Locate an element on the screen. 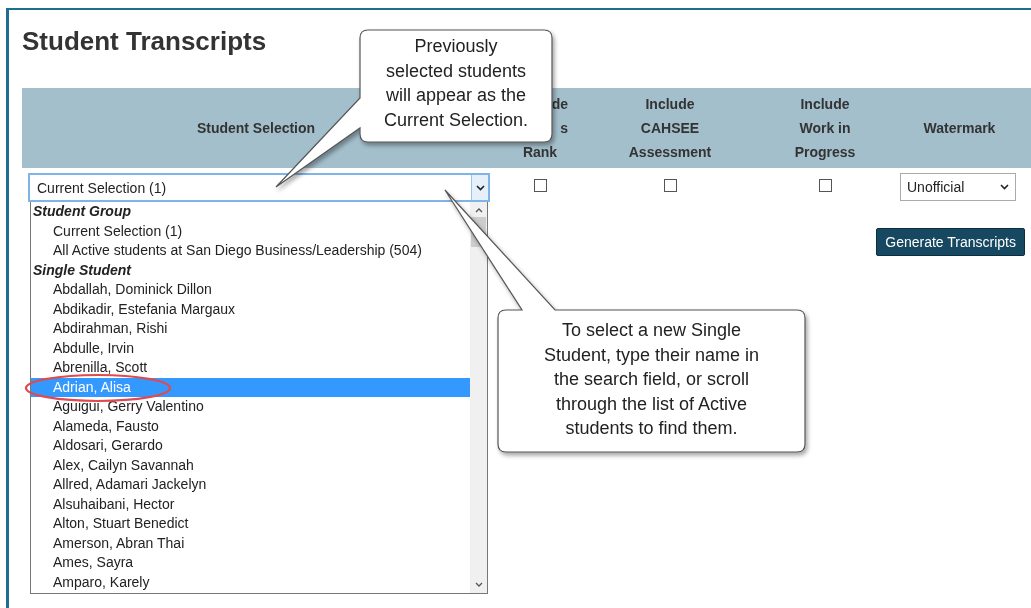 This screenshot has height=608, width=1031. list-option: Abdulle, Irvin is located at coordinates (250, 348).